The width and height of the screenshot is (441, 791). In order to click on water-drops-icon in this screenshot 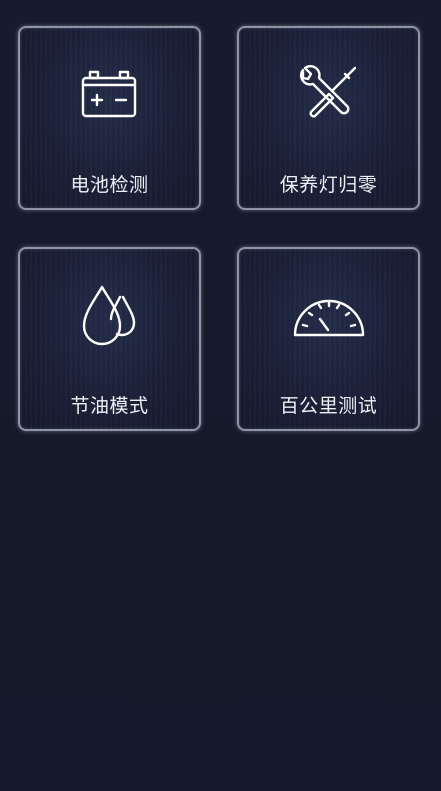, I will do `click(110, 317)`.